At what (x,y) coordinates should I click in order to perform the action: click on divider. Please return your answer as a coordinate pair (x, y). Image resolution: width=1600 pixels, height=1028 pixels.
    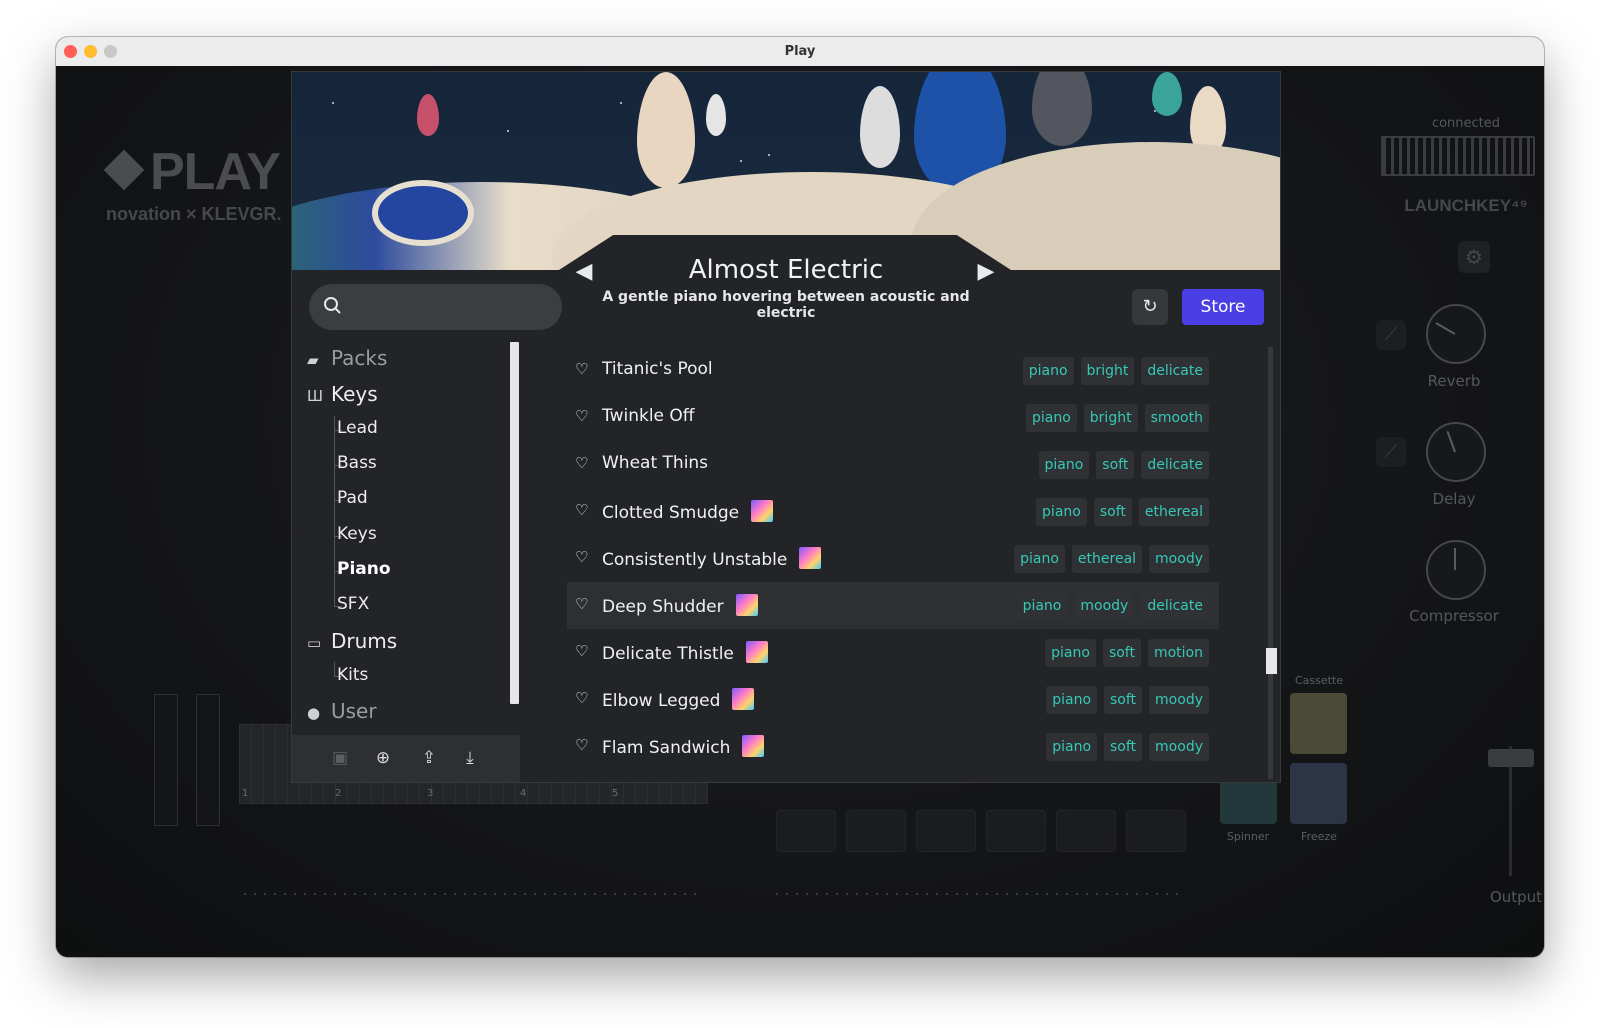
    Looking at the image, I should click on (474, 894).